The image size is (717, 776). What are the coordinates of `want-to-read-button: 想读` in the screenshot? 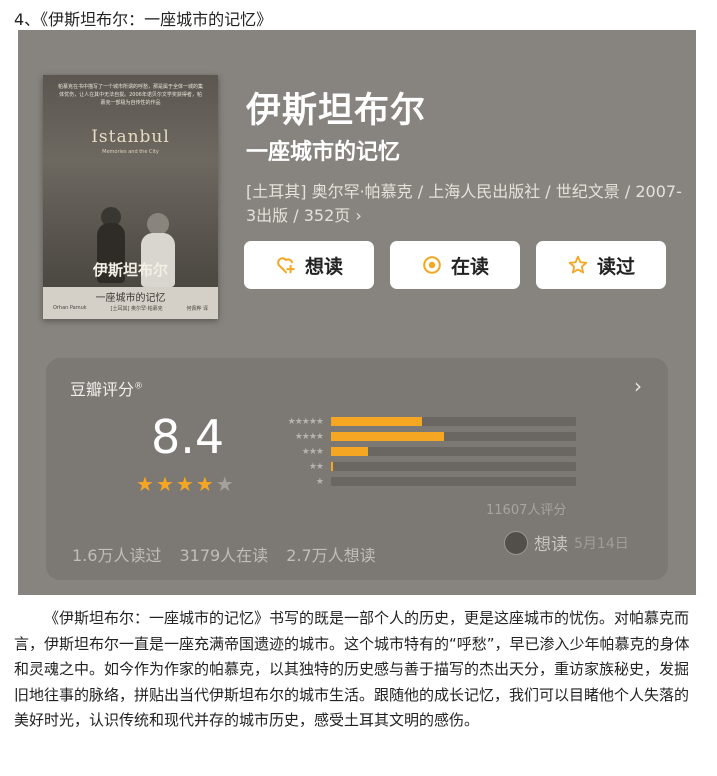 It's located at (309, 265).